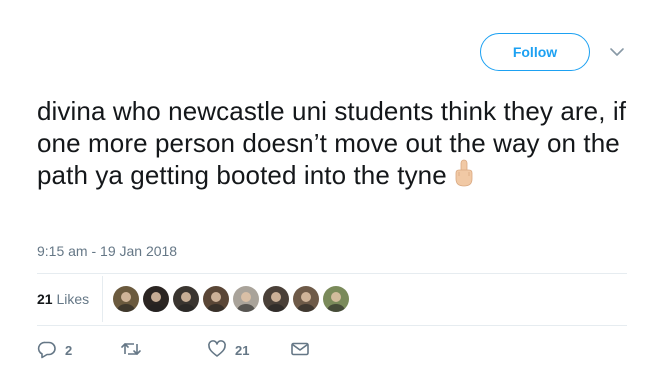 Image resolution: width=667 pixels, height=388 pixels. I want to click on chevron-down-icon, so click(617, 52).